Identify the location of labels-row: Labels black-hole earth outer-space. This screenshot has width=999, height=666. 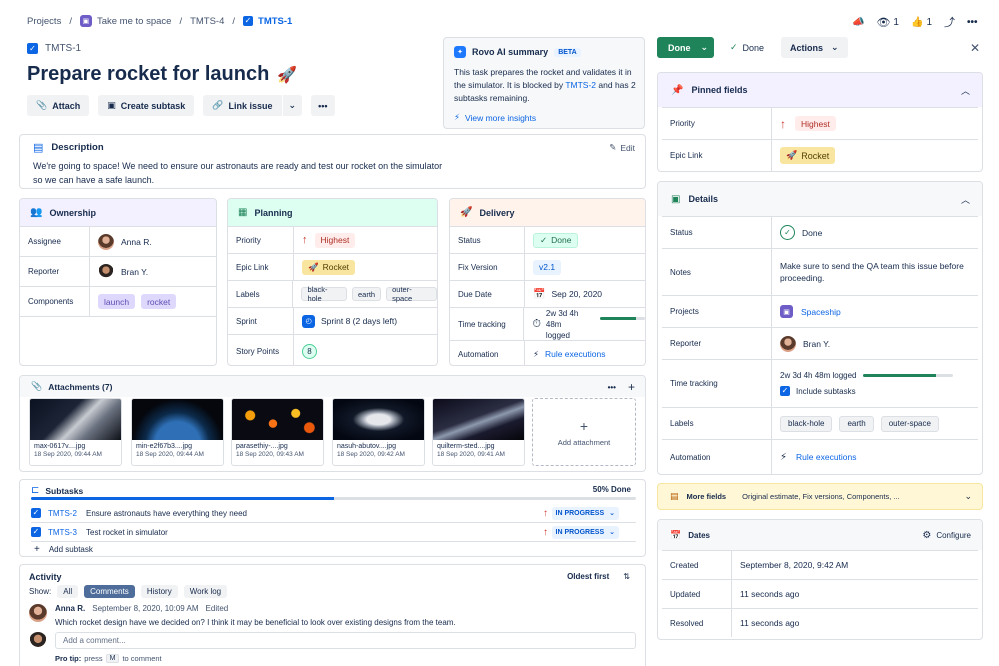
(332, 293).